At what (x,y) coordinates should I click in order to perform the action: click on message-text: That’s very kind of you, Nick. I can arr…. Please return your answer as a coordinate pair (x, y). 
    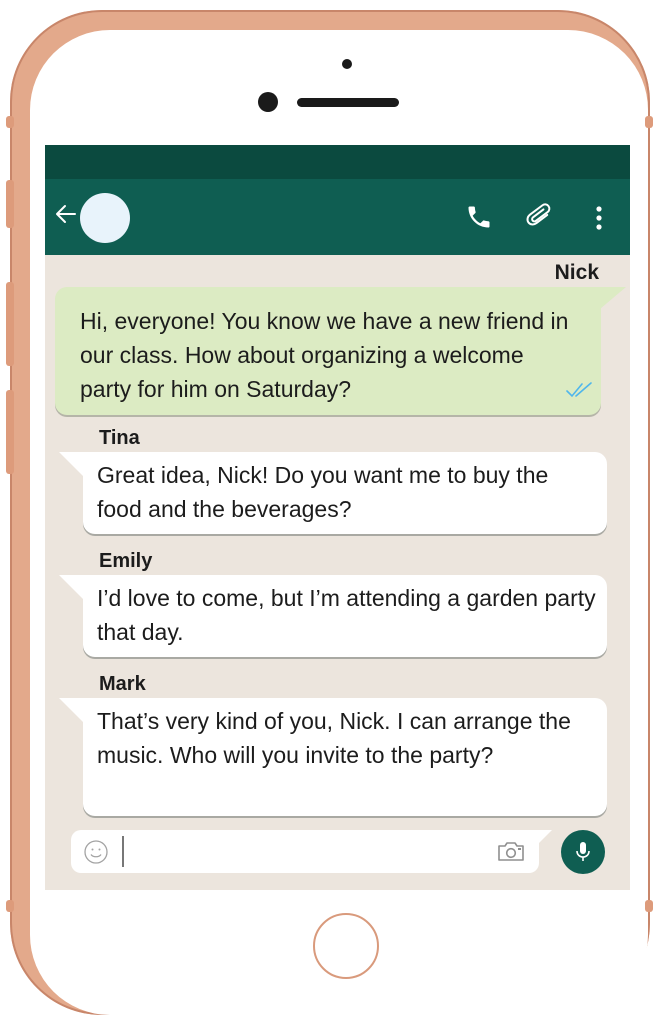
    Looking at the image, I should click on (334, 738).